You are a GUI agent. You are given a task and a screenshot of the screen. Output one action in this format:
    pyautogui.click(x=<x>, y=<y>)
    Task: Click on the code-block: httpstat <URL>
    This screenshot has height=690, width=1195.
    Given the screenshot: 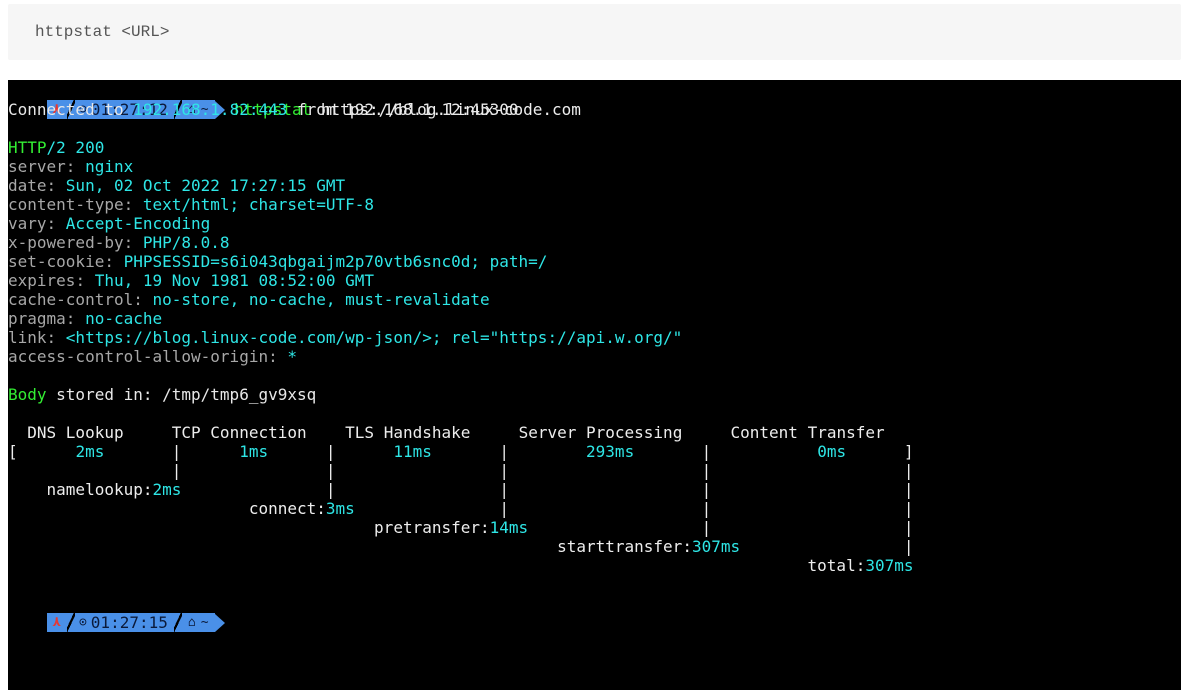 What is the action you would take?
    pyautogui.click(x=594, y=32)
    